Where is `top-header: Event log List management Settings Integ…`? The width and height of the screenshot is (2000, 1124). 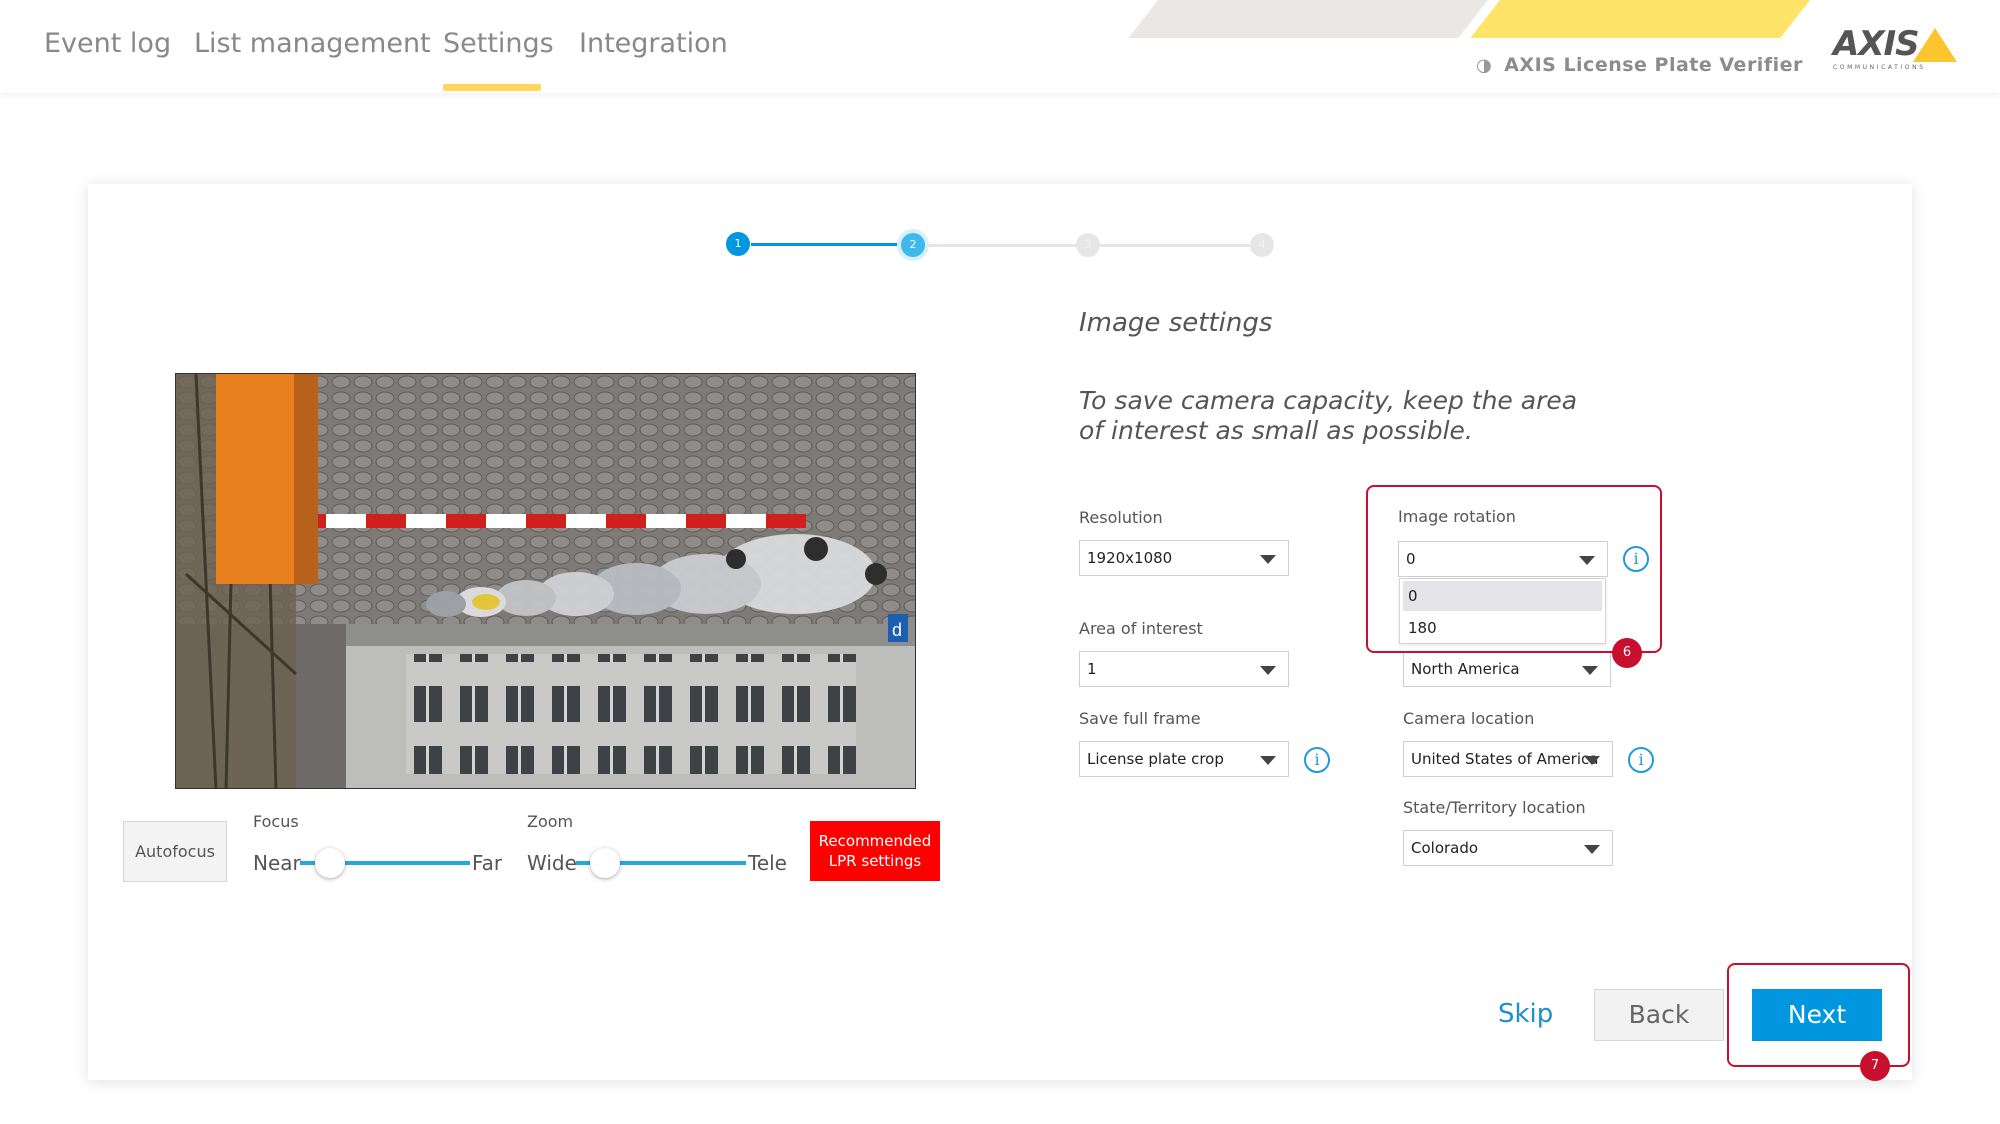 top-header: Event log List management Settings Integ… is located at coordinates (1000, 46).